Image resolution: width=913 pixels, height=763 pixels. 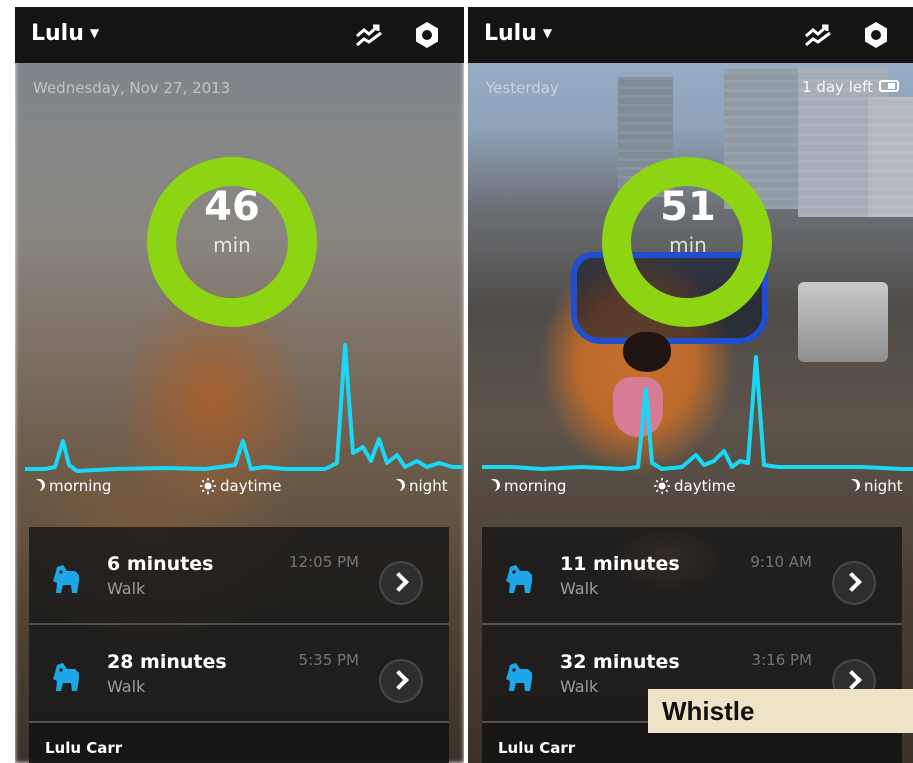 What do you see at coordinates (160, 564) in the screenshot?
I see `activity-duration: 6 minutes` at bounding box center [160, 564].